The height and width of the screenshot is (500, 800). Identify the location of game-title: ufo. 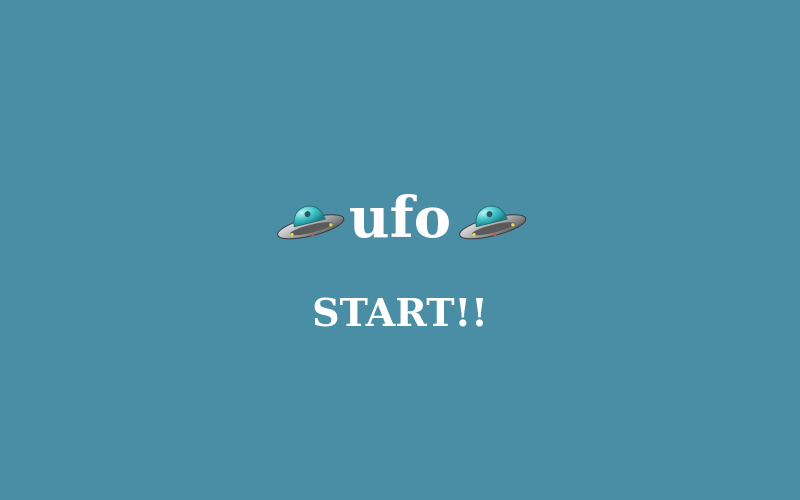
(400, 218).